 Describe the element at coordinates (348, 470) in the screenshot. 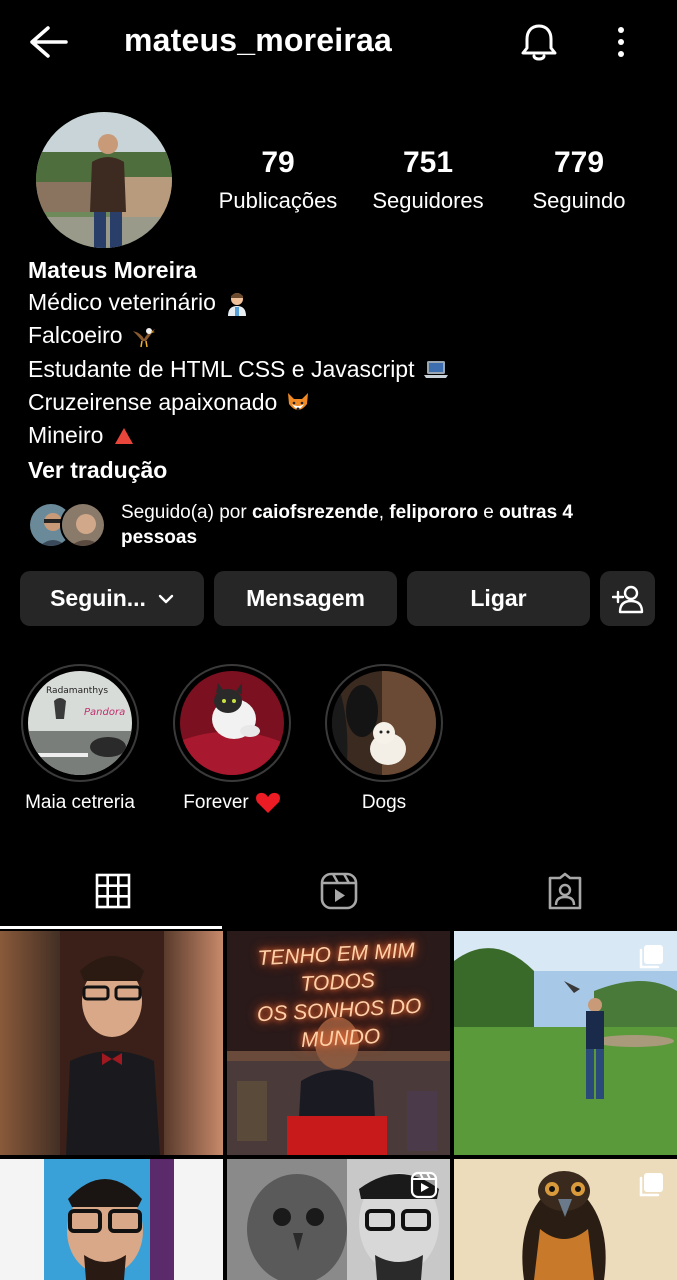

I see `see-translation-link: Ver tradução` at that location.